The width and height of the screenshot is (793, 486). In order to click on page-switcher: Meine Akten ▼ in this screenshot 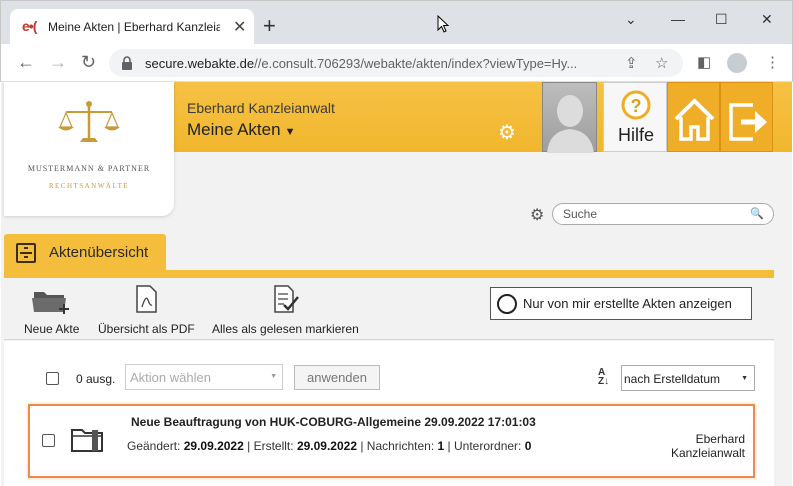, I will do `click(241, 130)`.